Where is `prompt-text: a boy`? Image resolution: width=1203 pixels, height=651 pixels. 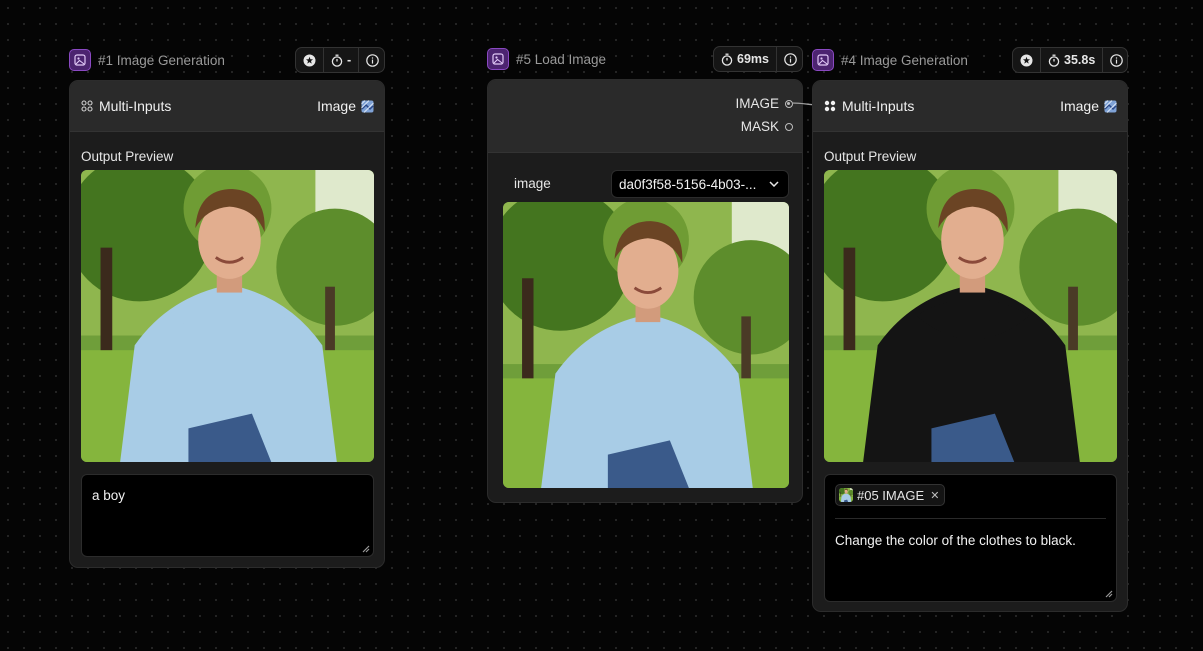 prompt-text: a boy is located at coordinates (109, 495).